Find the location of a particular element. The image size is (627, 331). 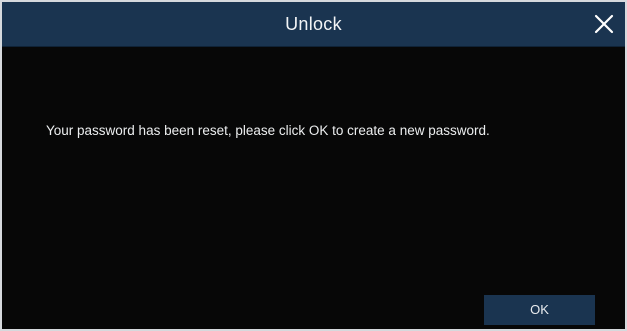

dialog-title-bar: Unlock is located at coordinates (313, 24).